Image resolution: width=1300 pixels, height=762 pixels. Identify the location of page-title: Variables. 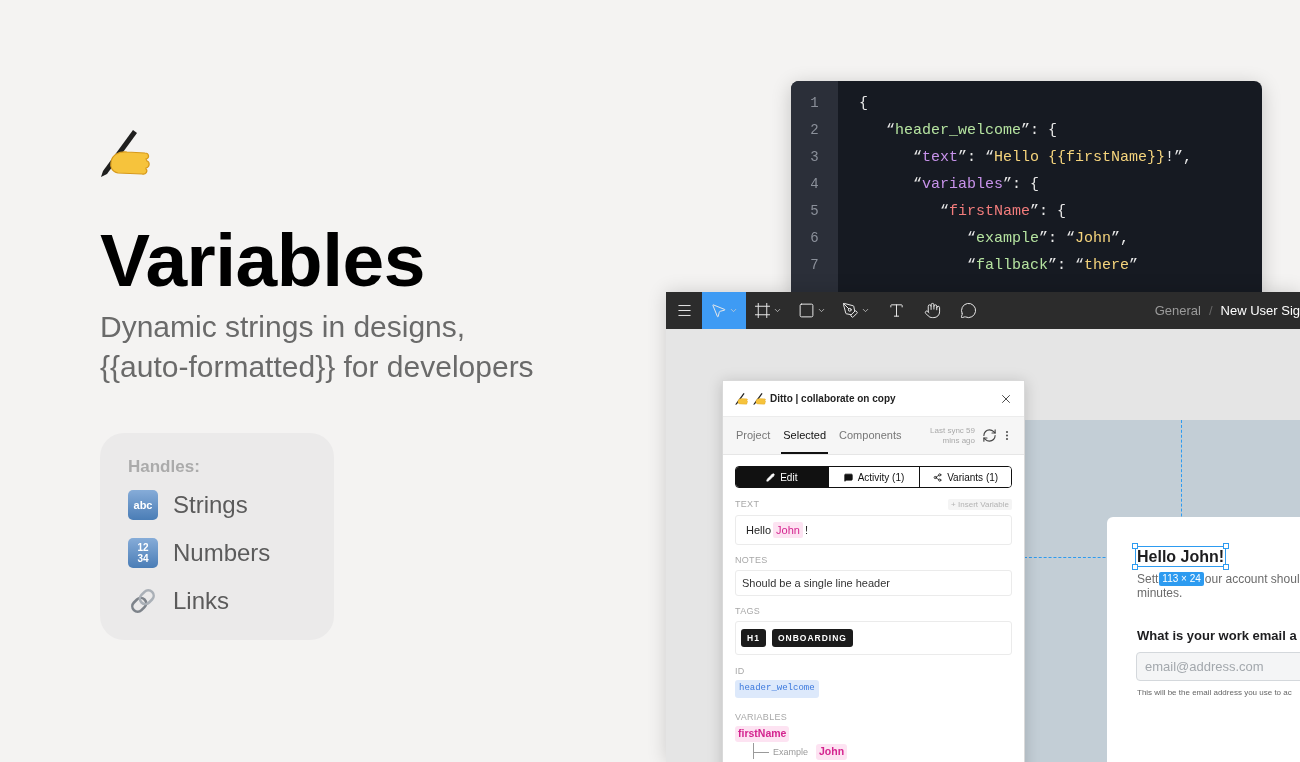
(262, 260).